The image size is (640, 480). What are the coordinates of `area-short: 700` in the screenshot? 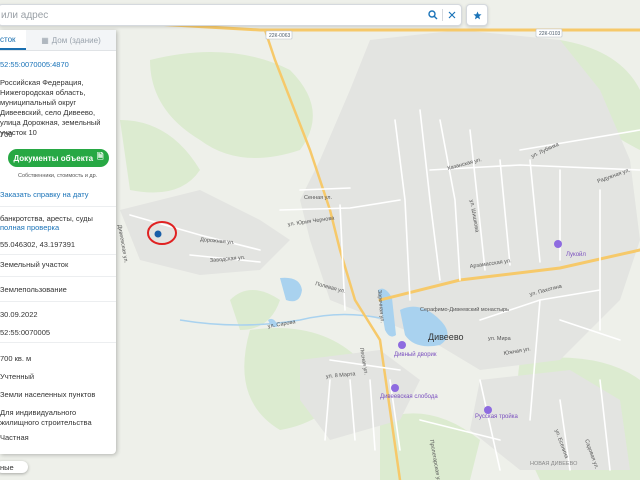 It's located at (6, 134).